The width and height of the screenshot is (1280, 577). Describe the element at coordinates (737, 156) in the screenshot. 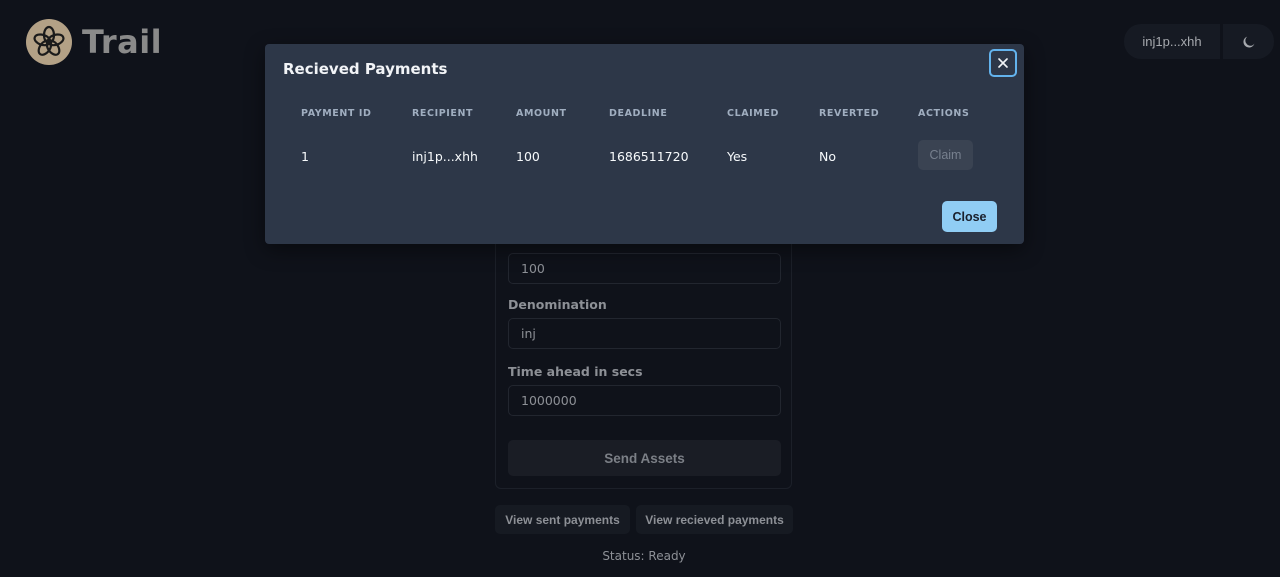

I see `cell-claimed: Yes` at that location.